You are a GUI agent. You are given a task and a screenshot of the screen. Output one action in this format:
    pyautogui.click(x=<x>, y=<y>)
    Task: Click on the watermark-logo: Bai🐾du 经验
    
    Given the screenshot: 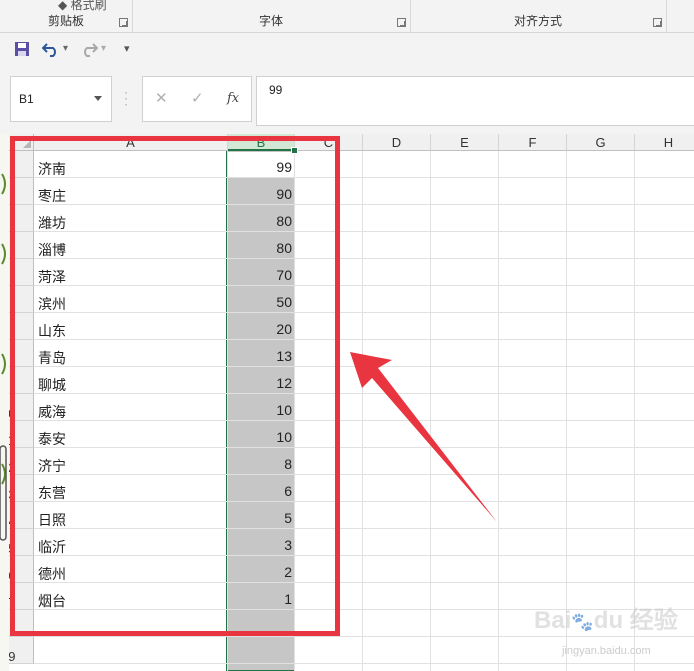 What is the action you would take?
    pyautogui.click(x=606, y=620)
    